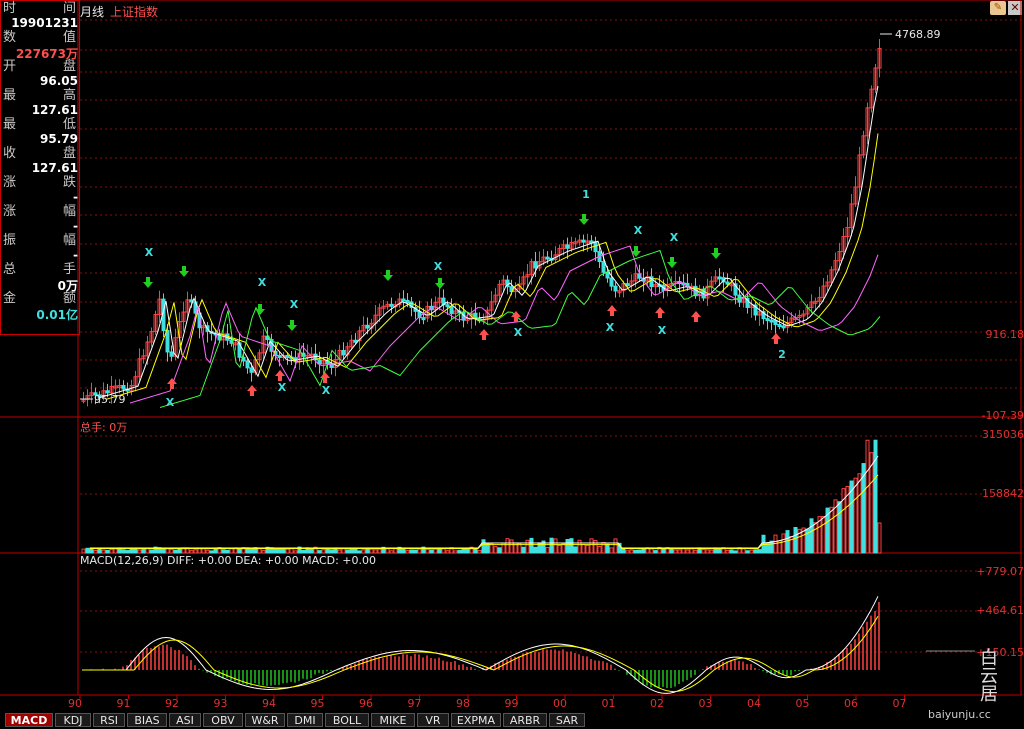  I want to click on tab-bias: BIAS, so click(147, 720).